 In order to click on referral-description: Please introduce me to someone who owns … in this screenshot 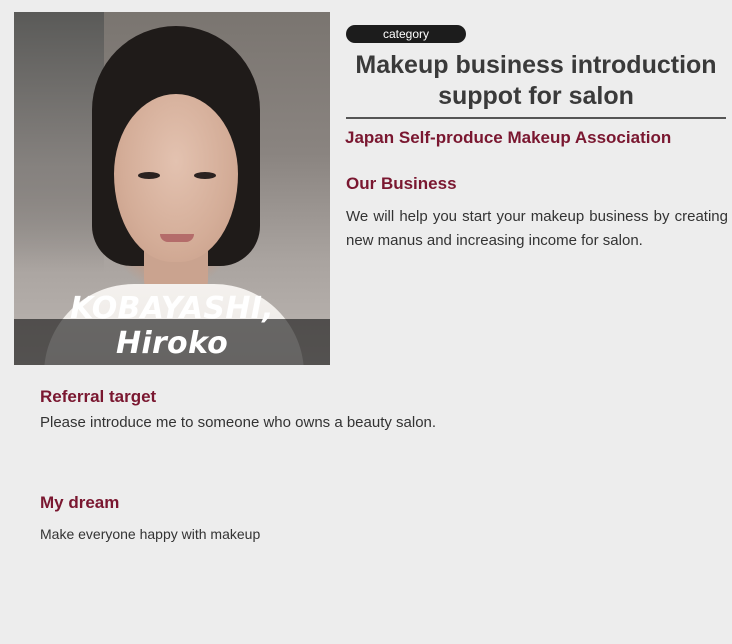, I will do `click(238, 422)`.